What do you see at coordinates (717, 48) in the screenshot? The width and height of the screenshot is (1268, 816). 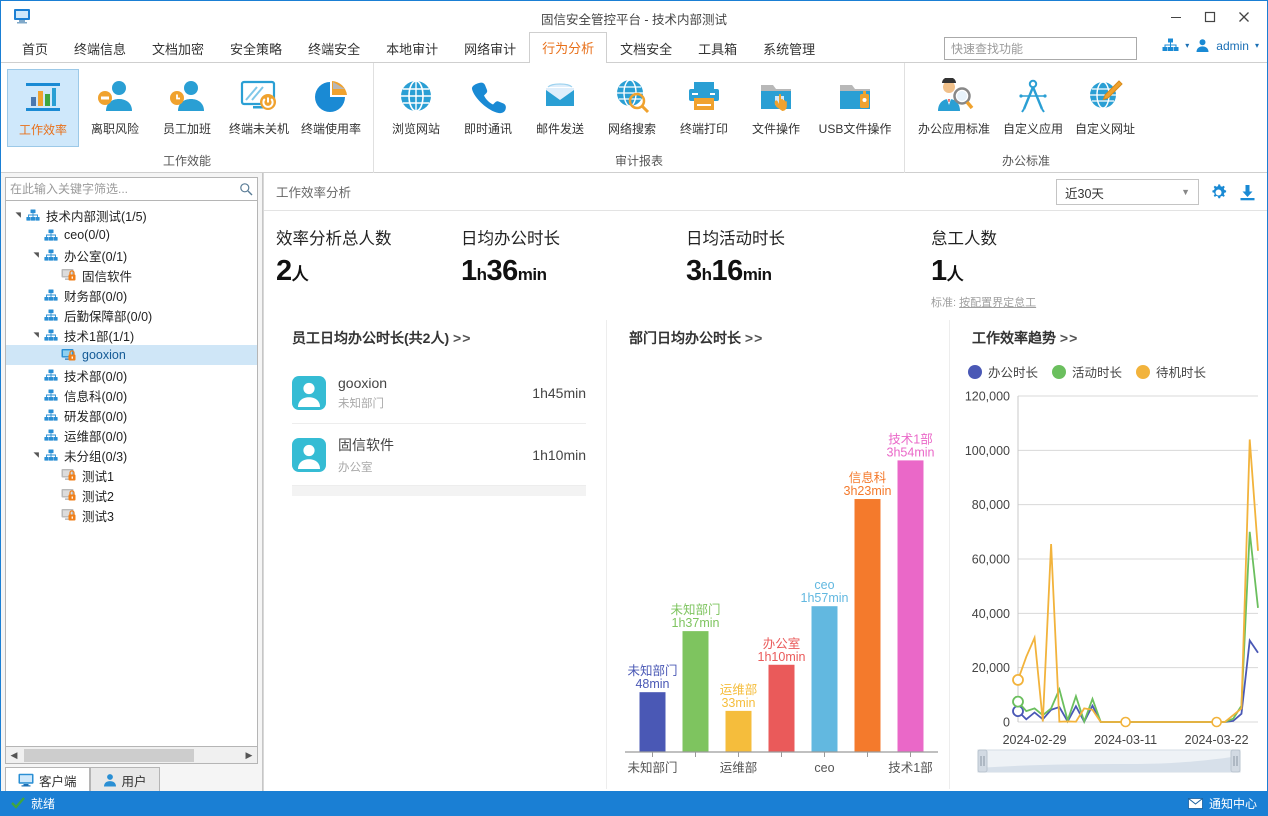 I see `menu-tab-9: 工具箱` at bounding box center [717, 48].